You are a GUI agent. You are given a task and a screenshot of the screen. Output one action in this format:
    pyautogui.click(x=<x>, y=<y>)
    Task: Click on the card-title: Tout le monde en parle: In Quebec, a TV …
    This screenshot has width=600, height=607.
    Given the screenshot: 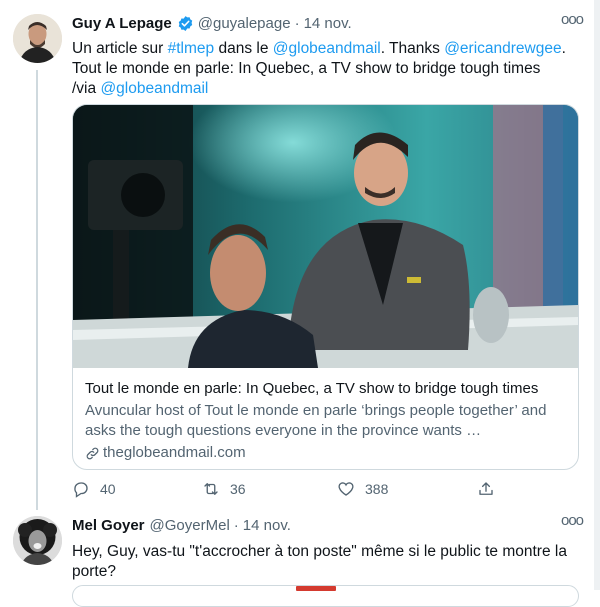 What is the action you would take?
    pyautogui.click(x=327, y=389)
    